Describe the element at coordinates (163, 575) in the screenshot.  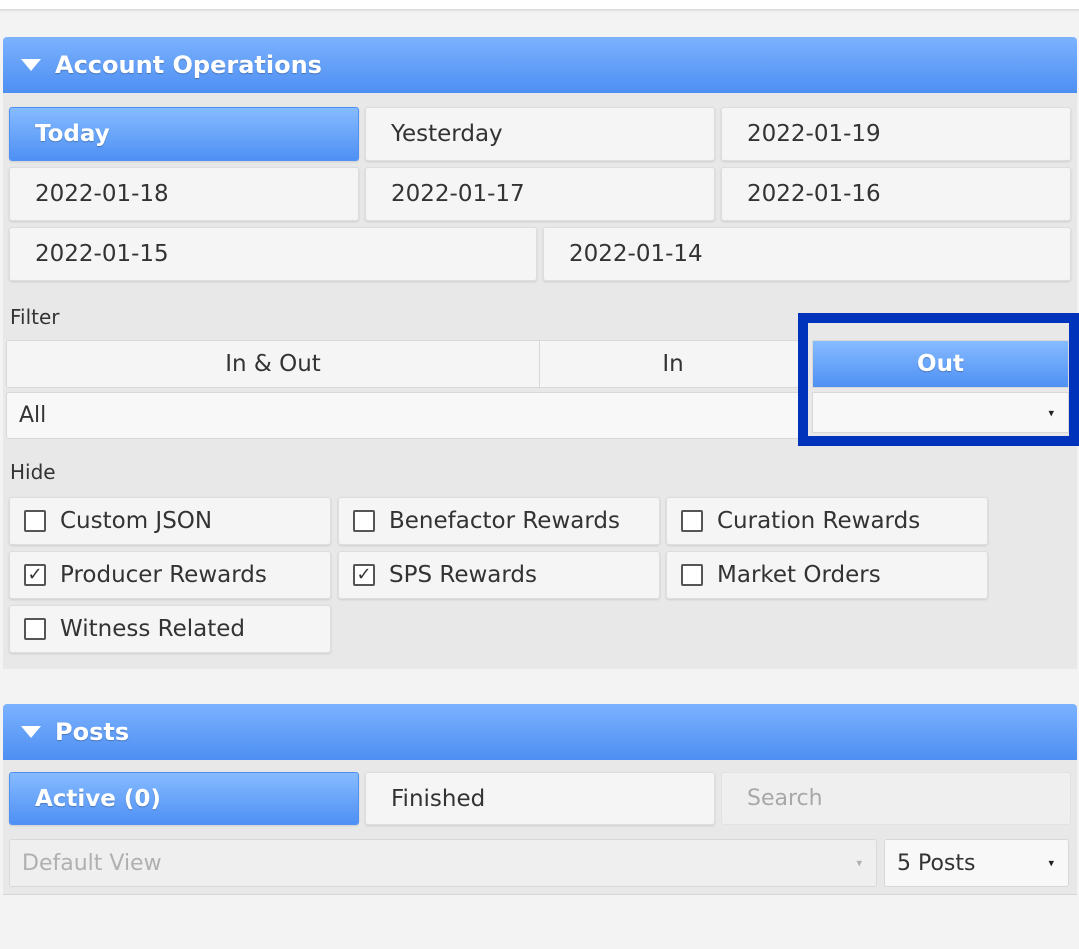
I see `hide-option-label: Producer Rewards` at that location.